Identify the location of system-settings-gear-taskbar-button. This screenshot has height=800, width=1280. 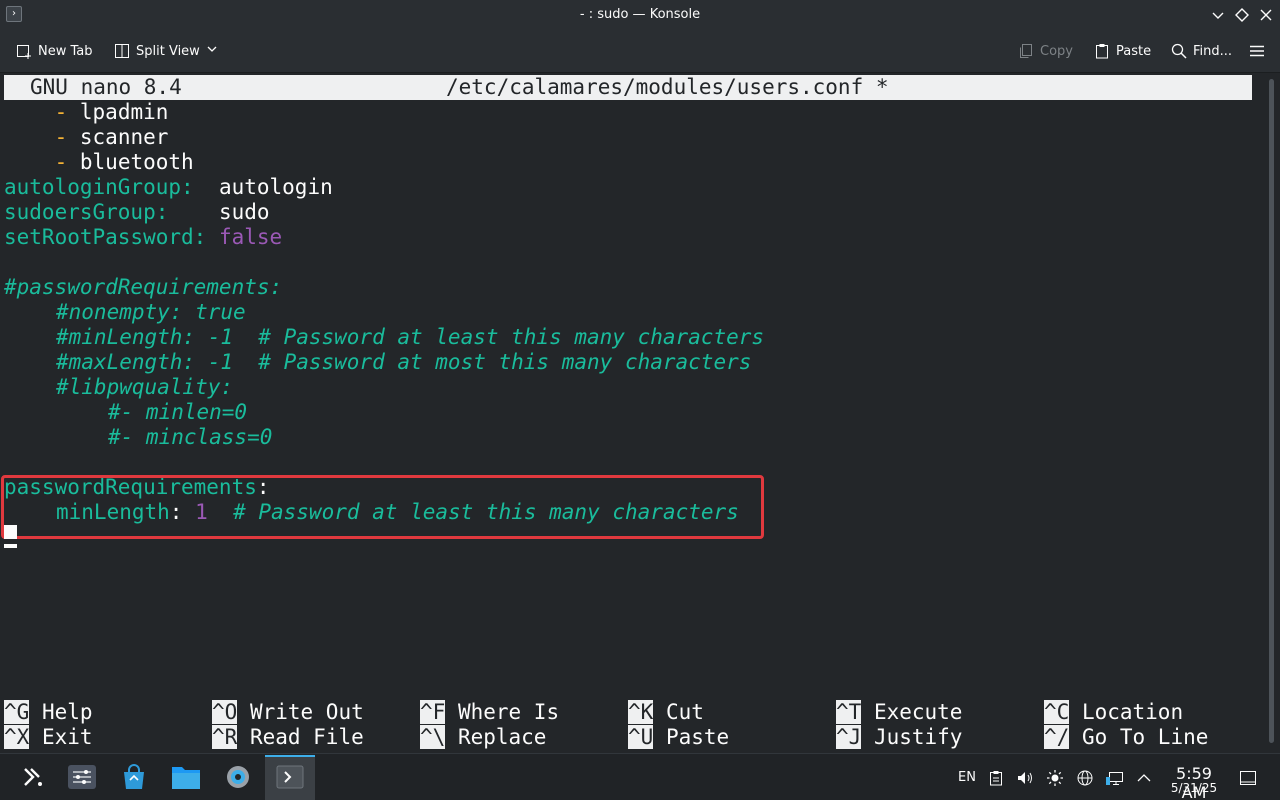
(238, 778).